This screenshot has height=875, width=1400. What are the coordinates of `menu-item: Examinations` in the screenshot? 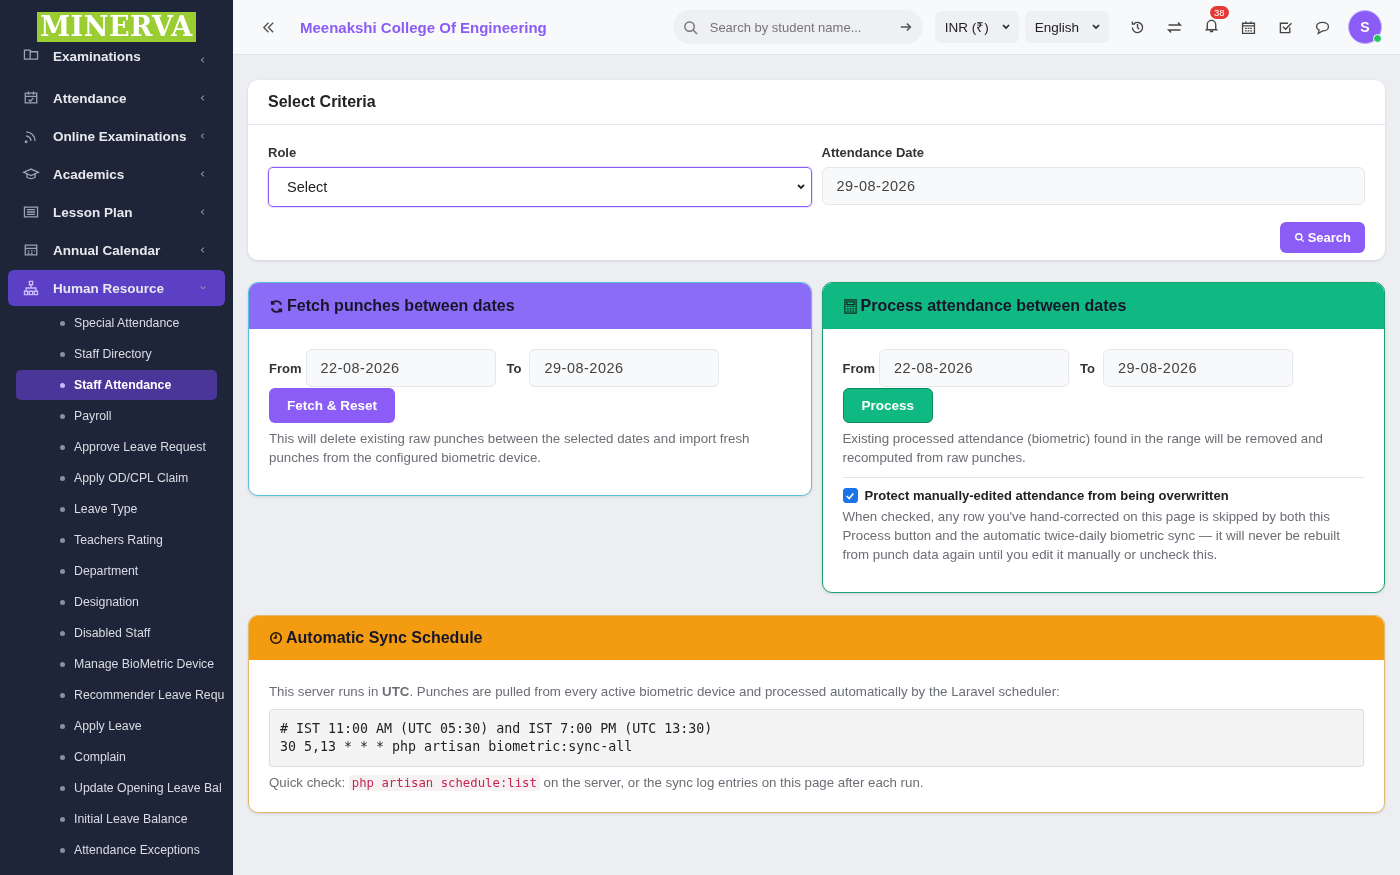 It's located at (116, 54).